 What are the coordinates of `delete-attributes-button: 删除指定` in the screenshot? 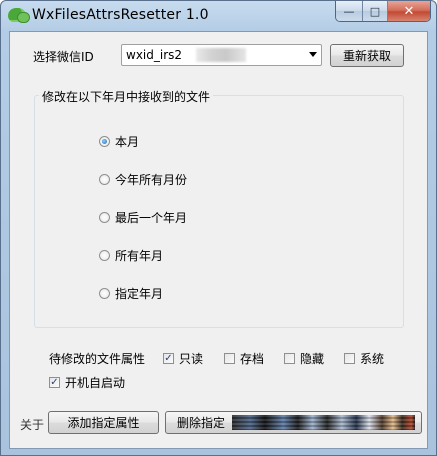 It's located at (293, 422).